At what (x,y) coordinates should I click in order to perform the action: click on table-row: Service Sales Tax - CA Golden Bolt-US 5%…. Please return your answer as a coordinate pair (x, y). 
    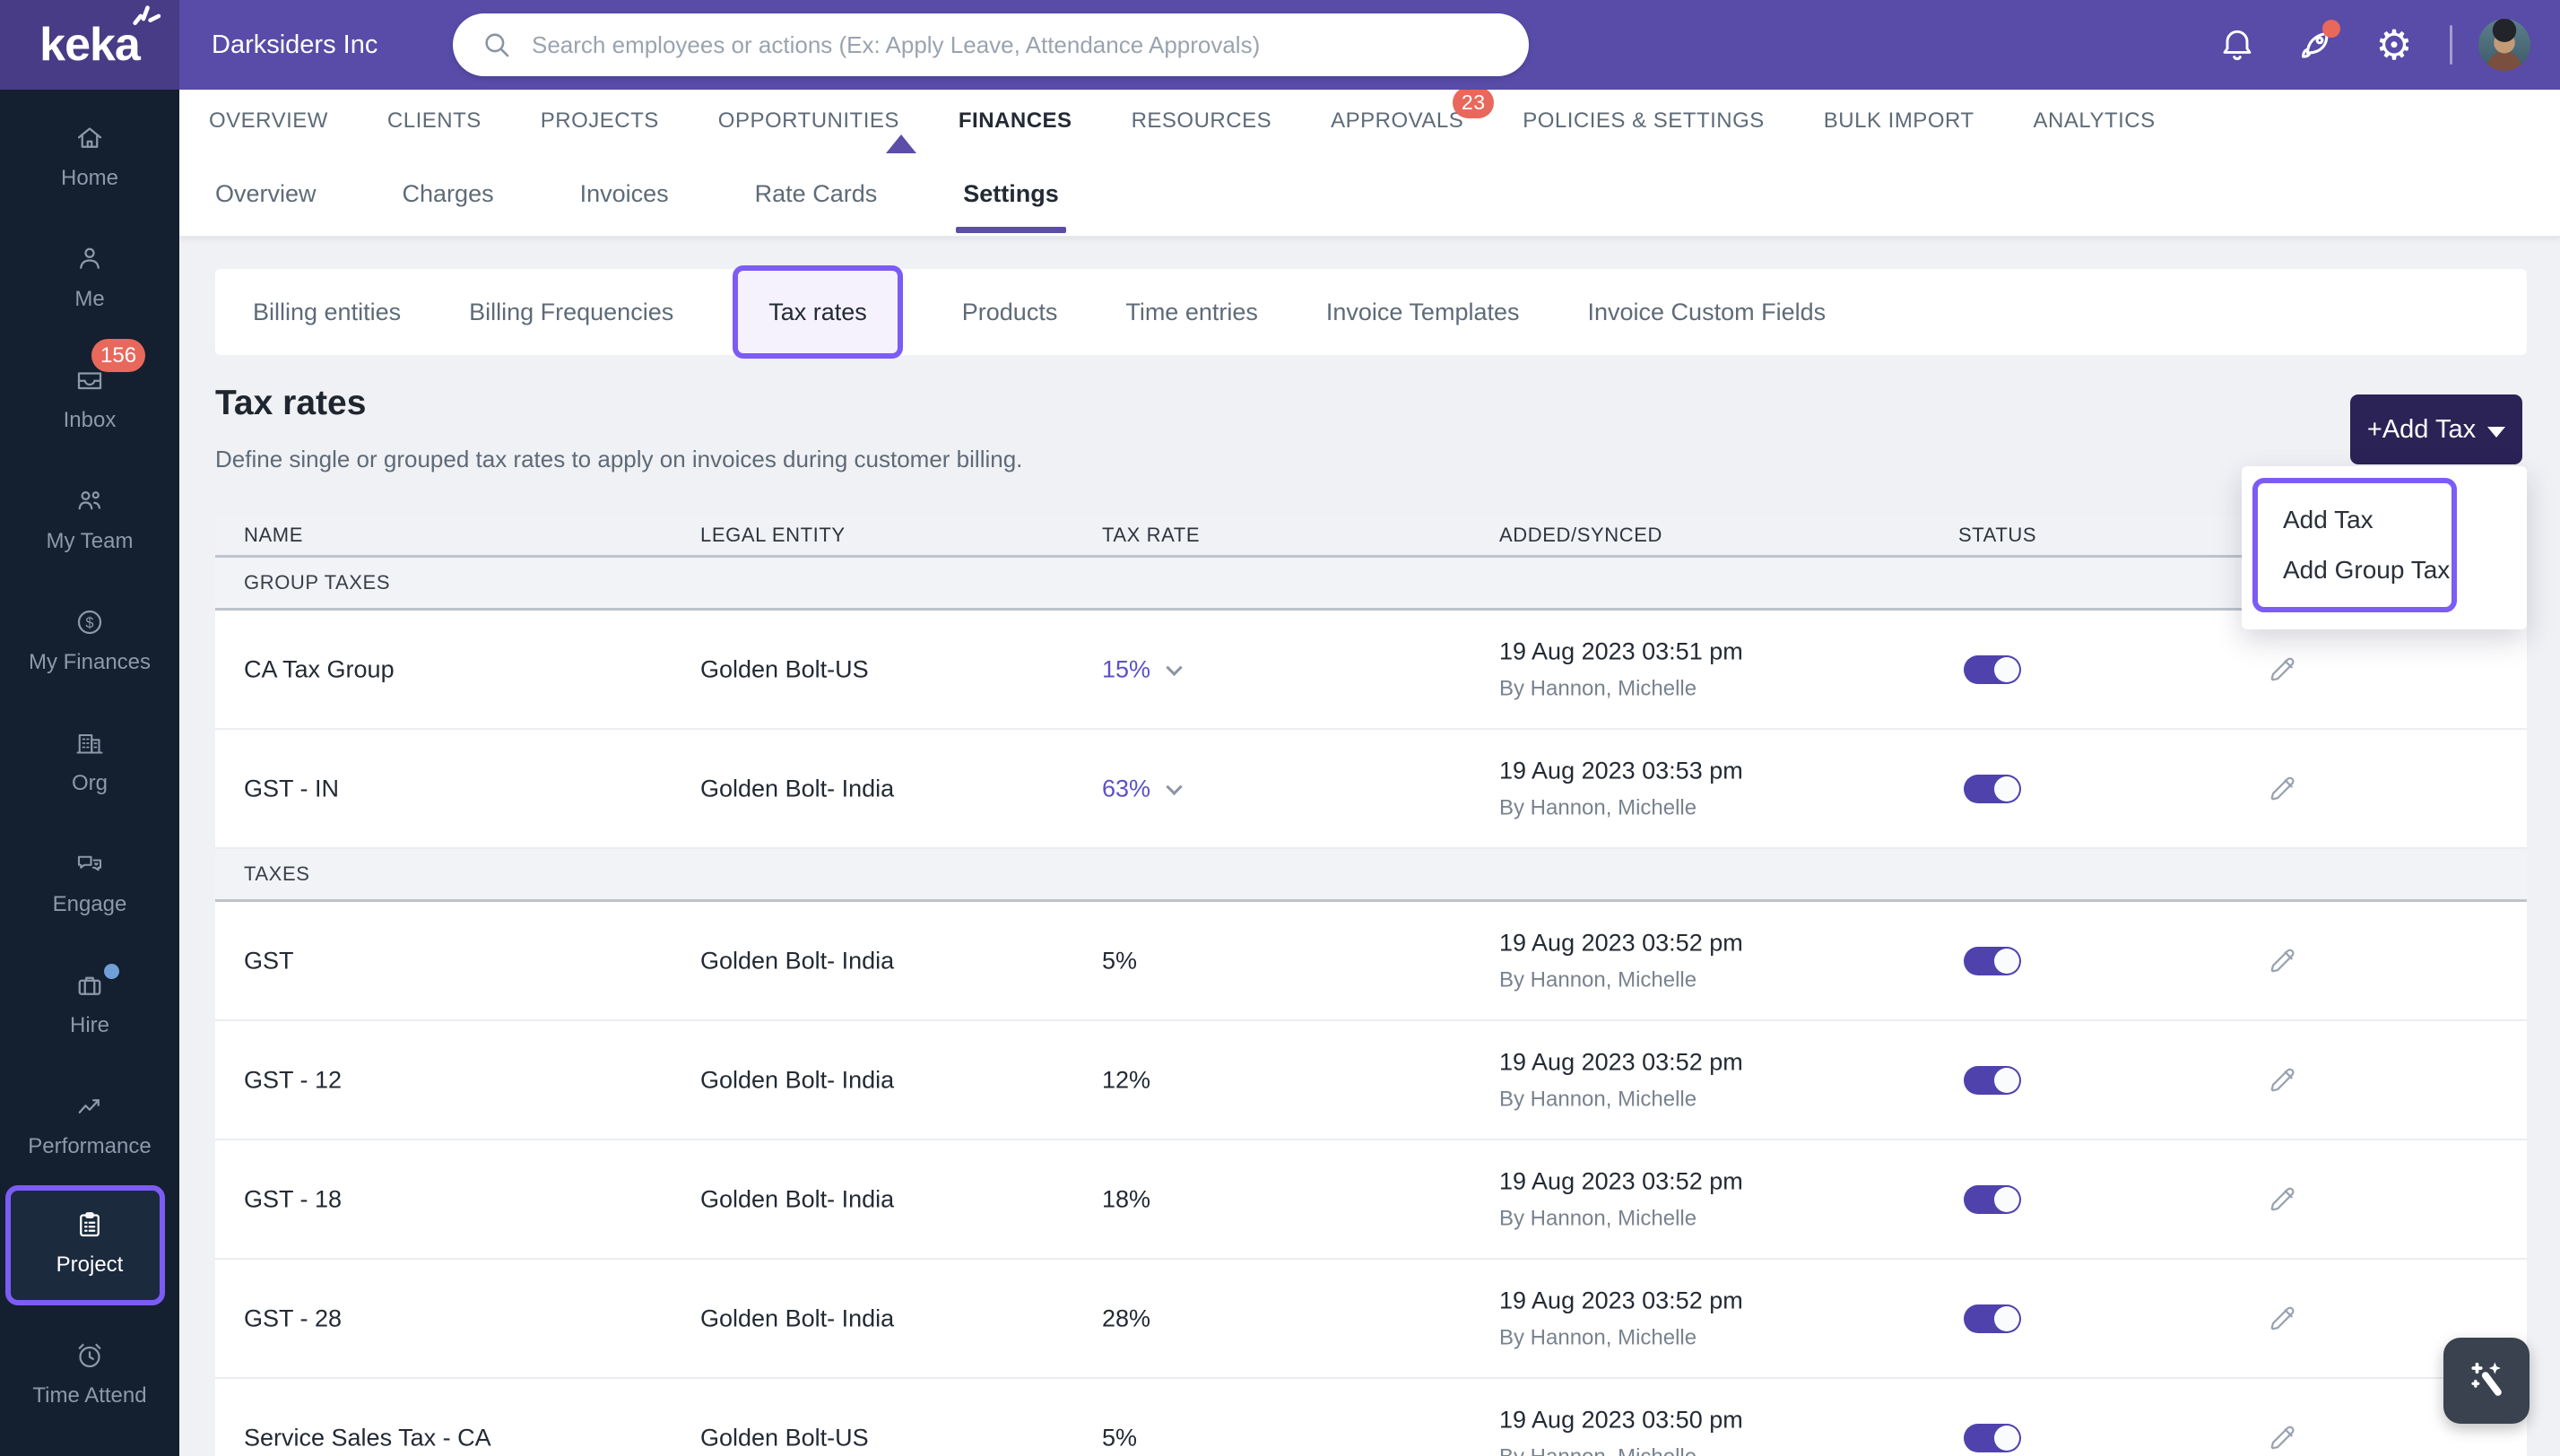
    Looking at the image, I should click on (1371, 1417).